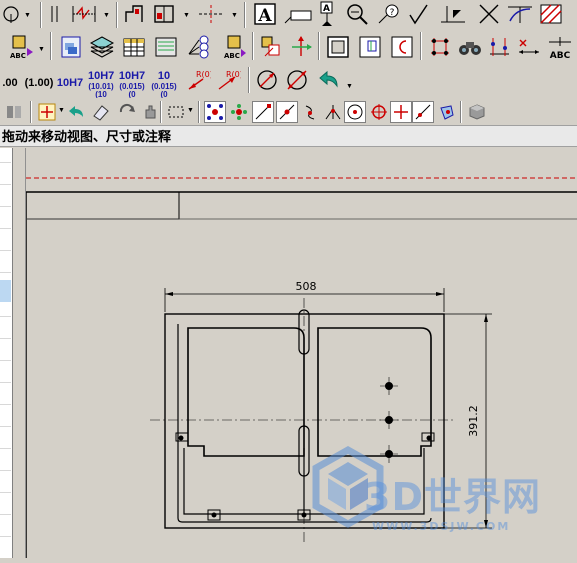  I want to click on snap-point-icon, so click(401, 112).